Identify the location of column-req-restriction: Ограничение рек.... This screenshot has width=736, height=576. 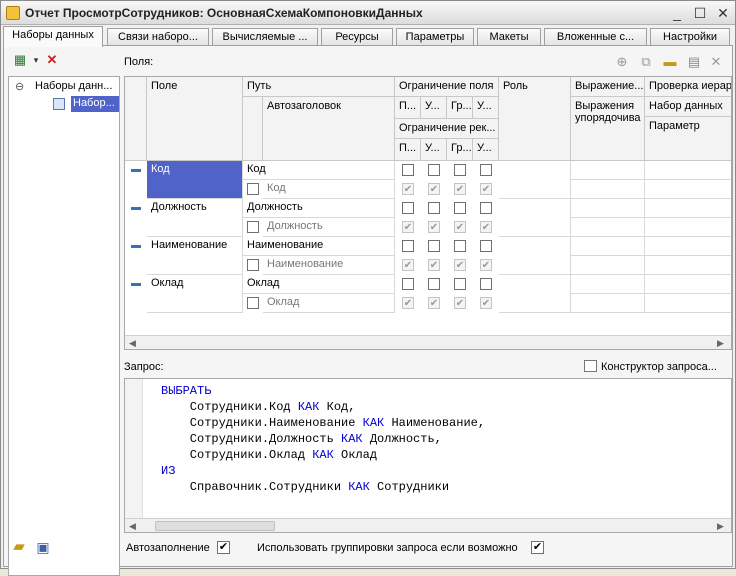
(447, 129).